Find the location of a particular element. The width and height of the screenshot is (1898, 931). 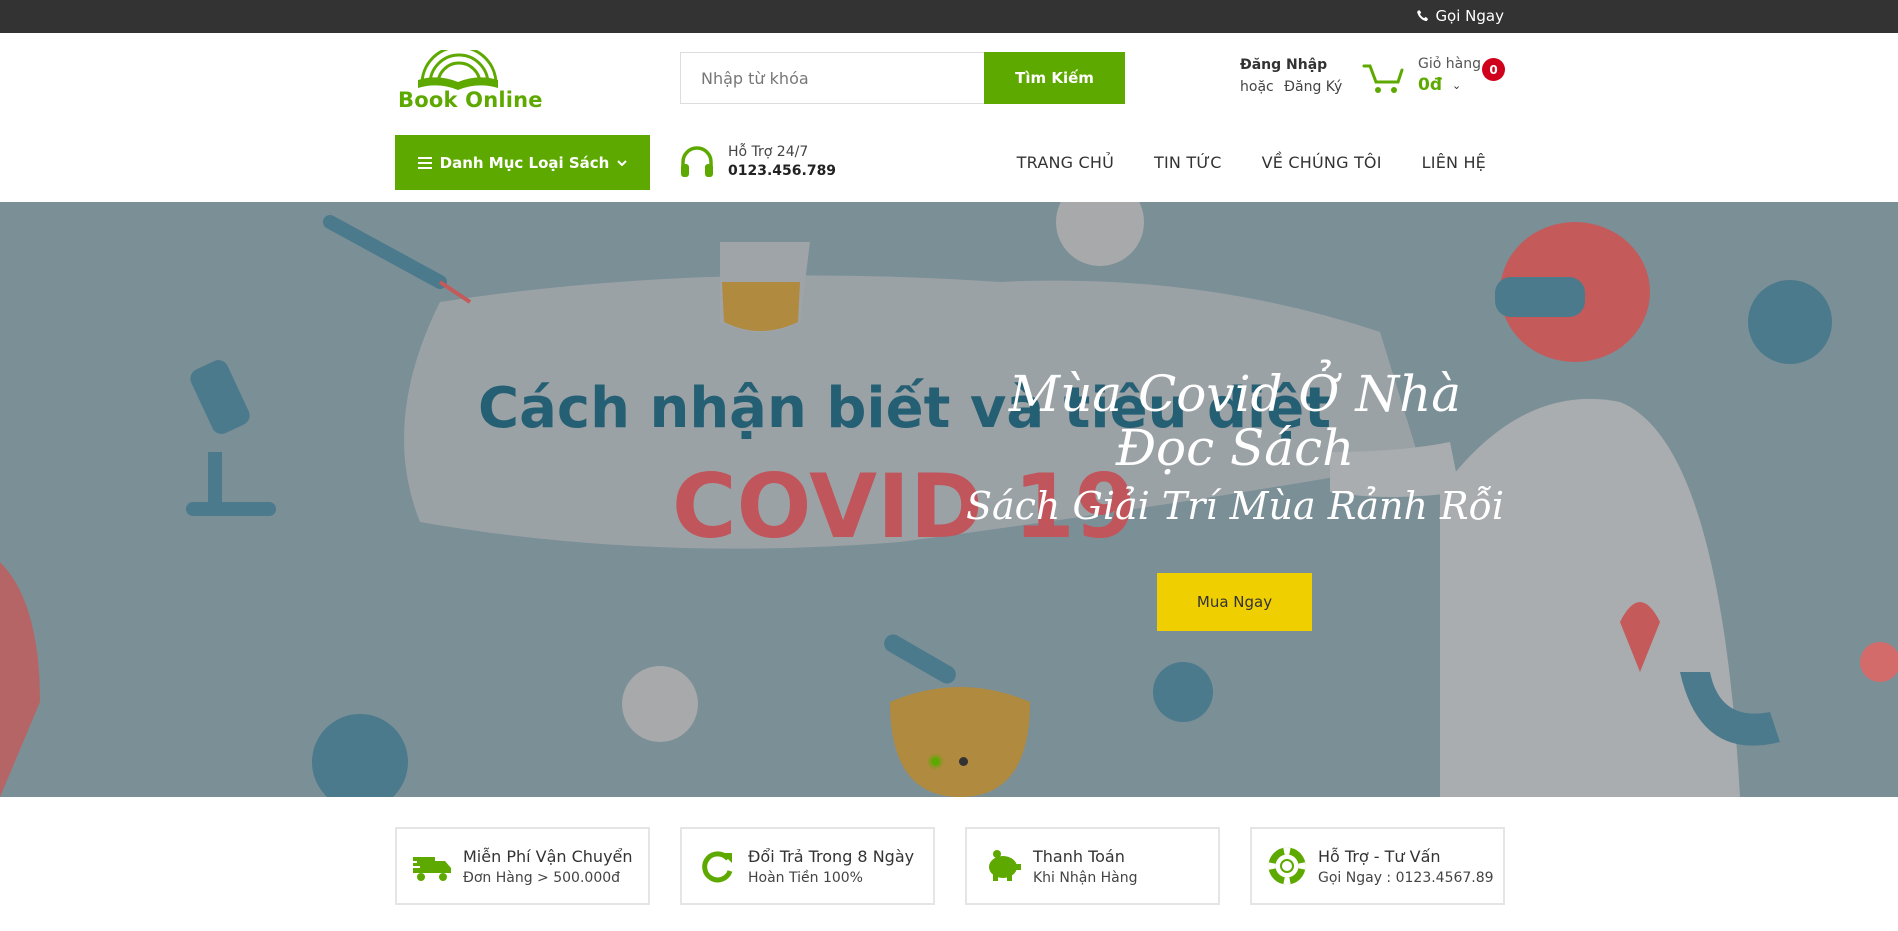

cart-total-value: 0đ is located at coordinates (1430, 85).